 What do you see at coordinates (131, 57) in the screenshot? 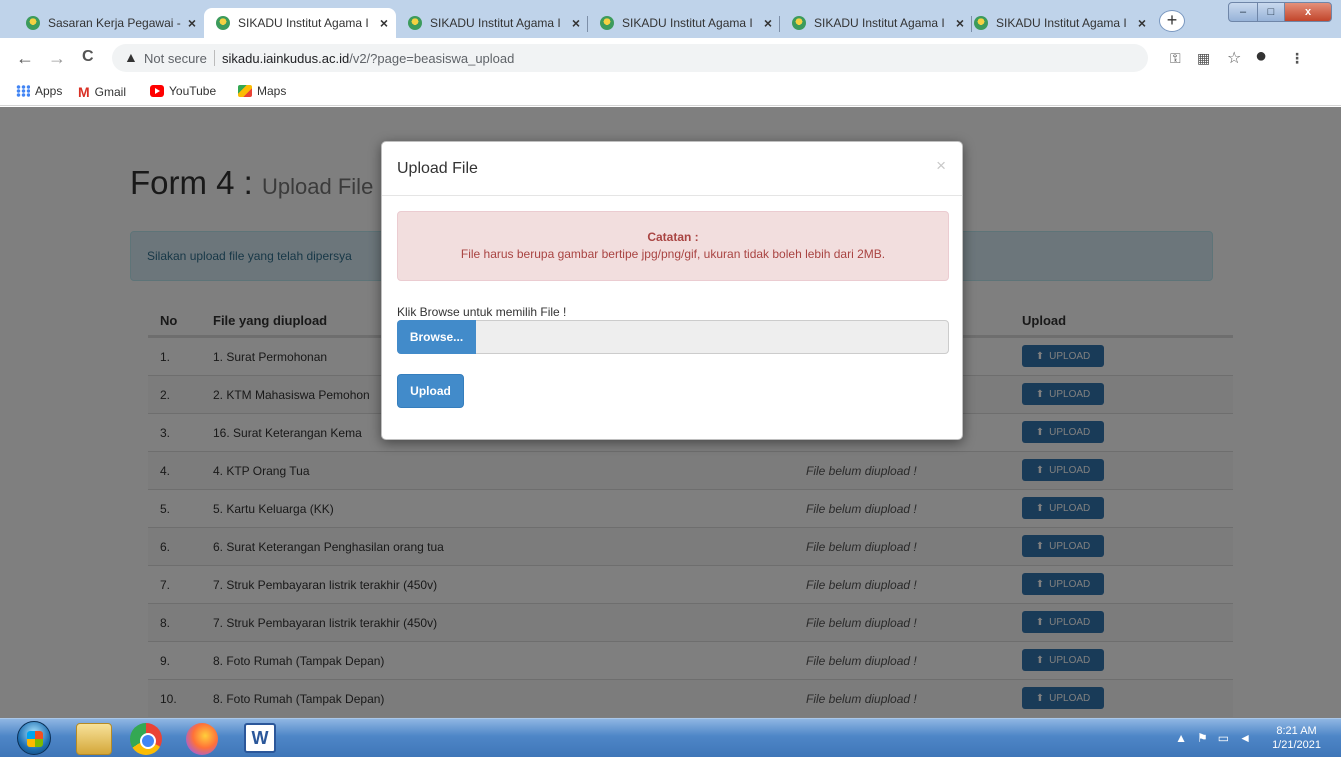
I see `warning-triangle-icon: ▲` at bounding box center [131, 57].